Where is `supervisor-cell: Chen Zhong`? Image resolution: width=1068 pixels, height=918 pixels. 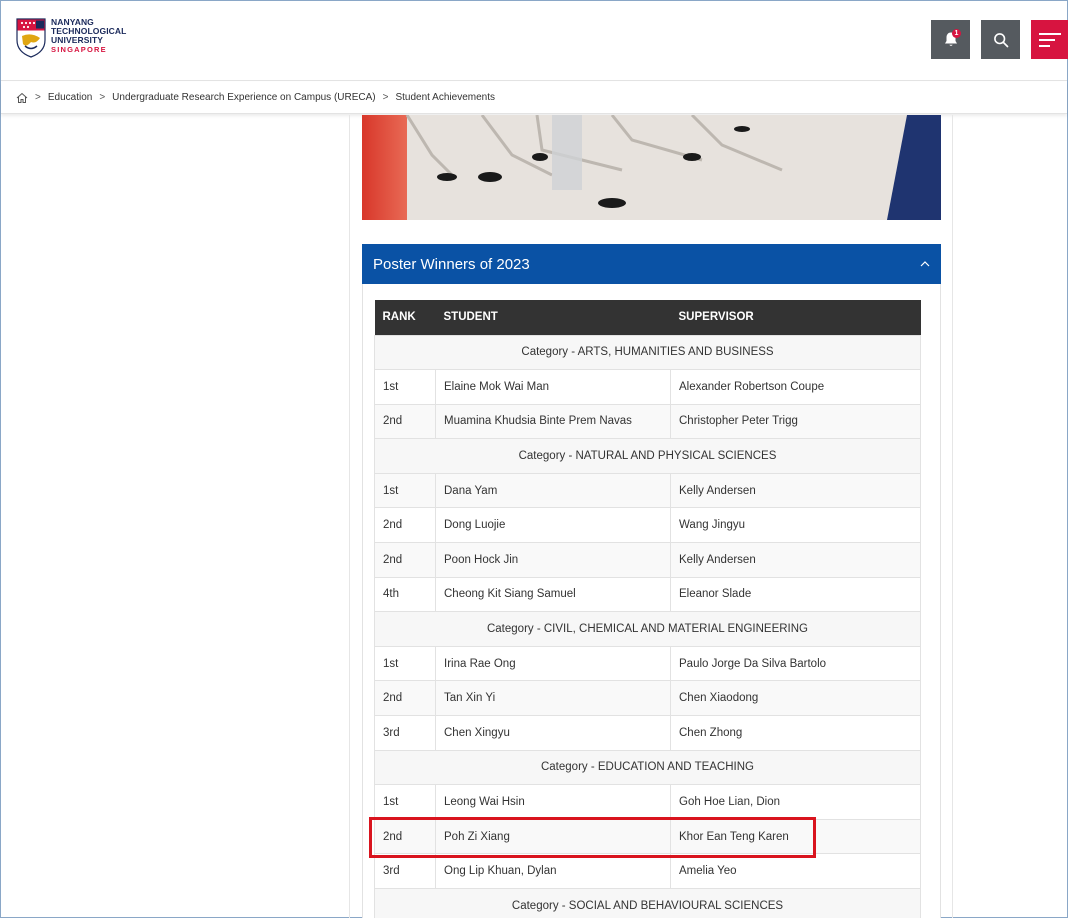 supervisor-cell: Chen Zhong is located at coordinates (795, 733).